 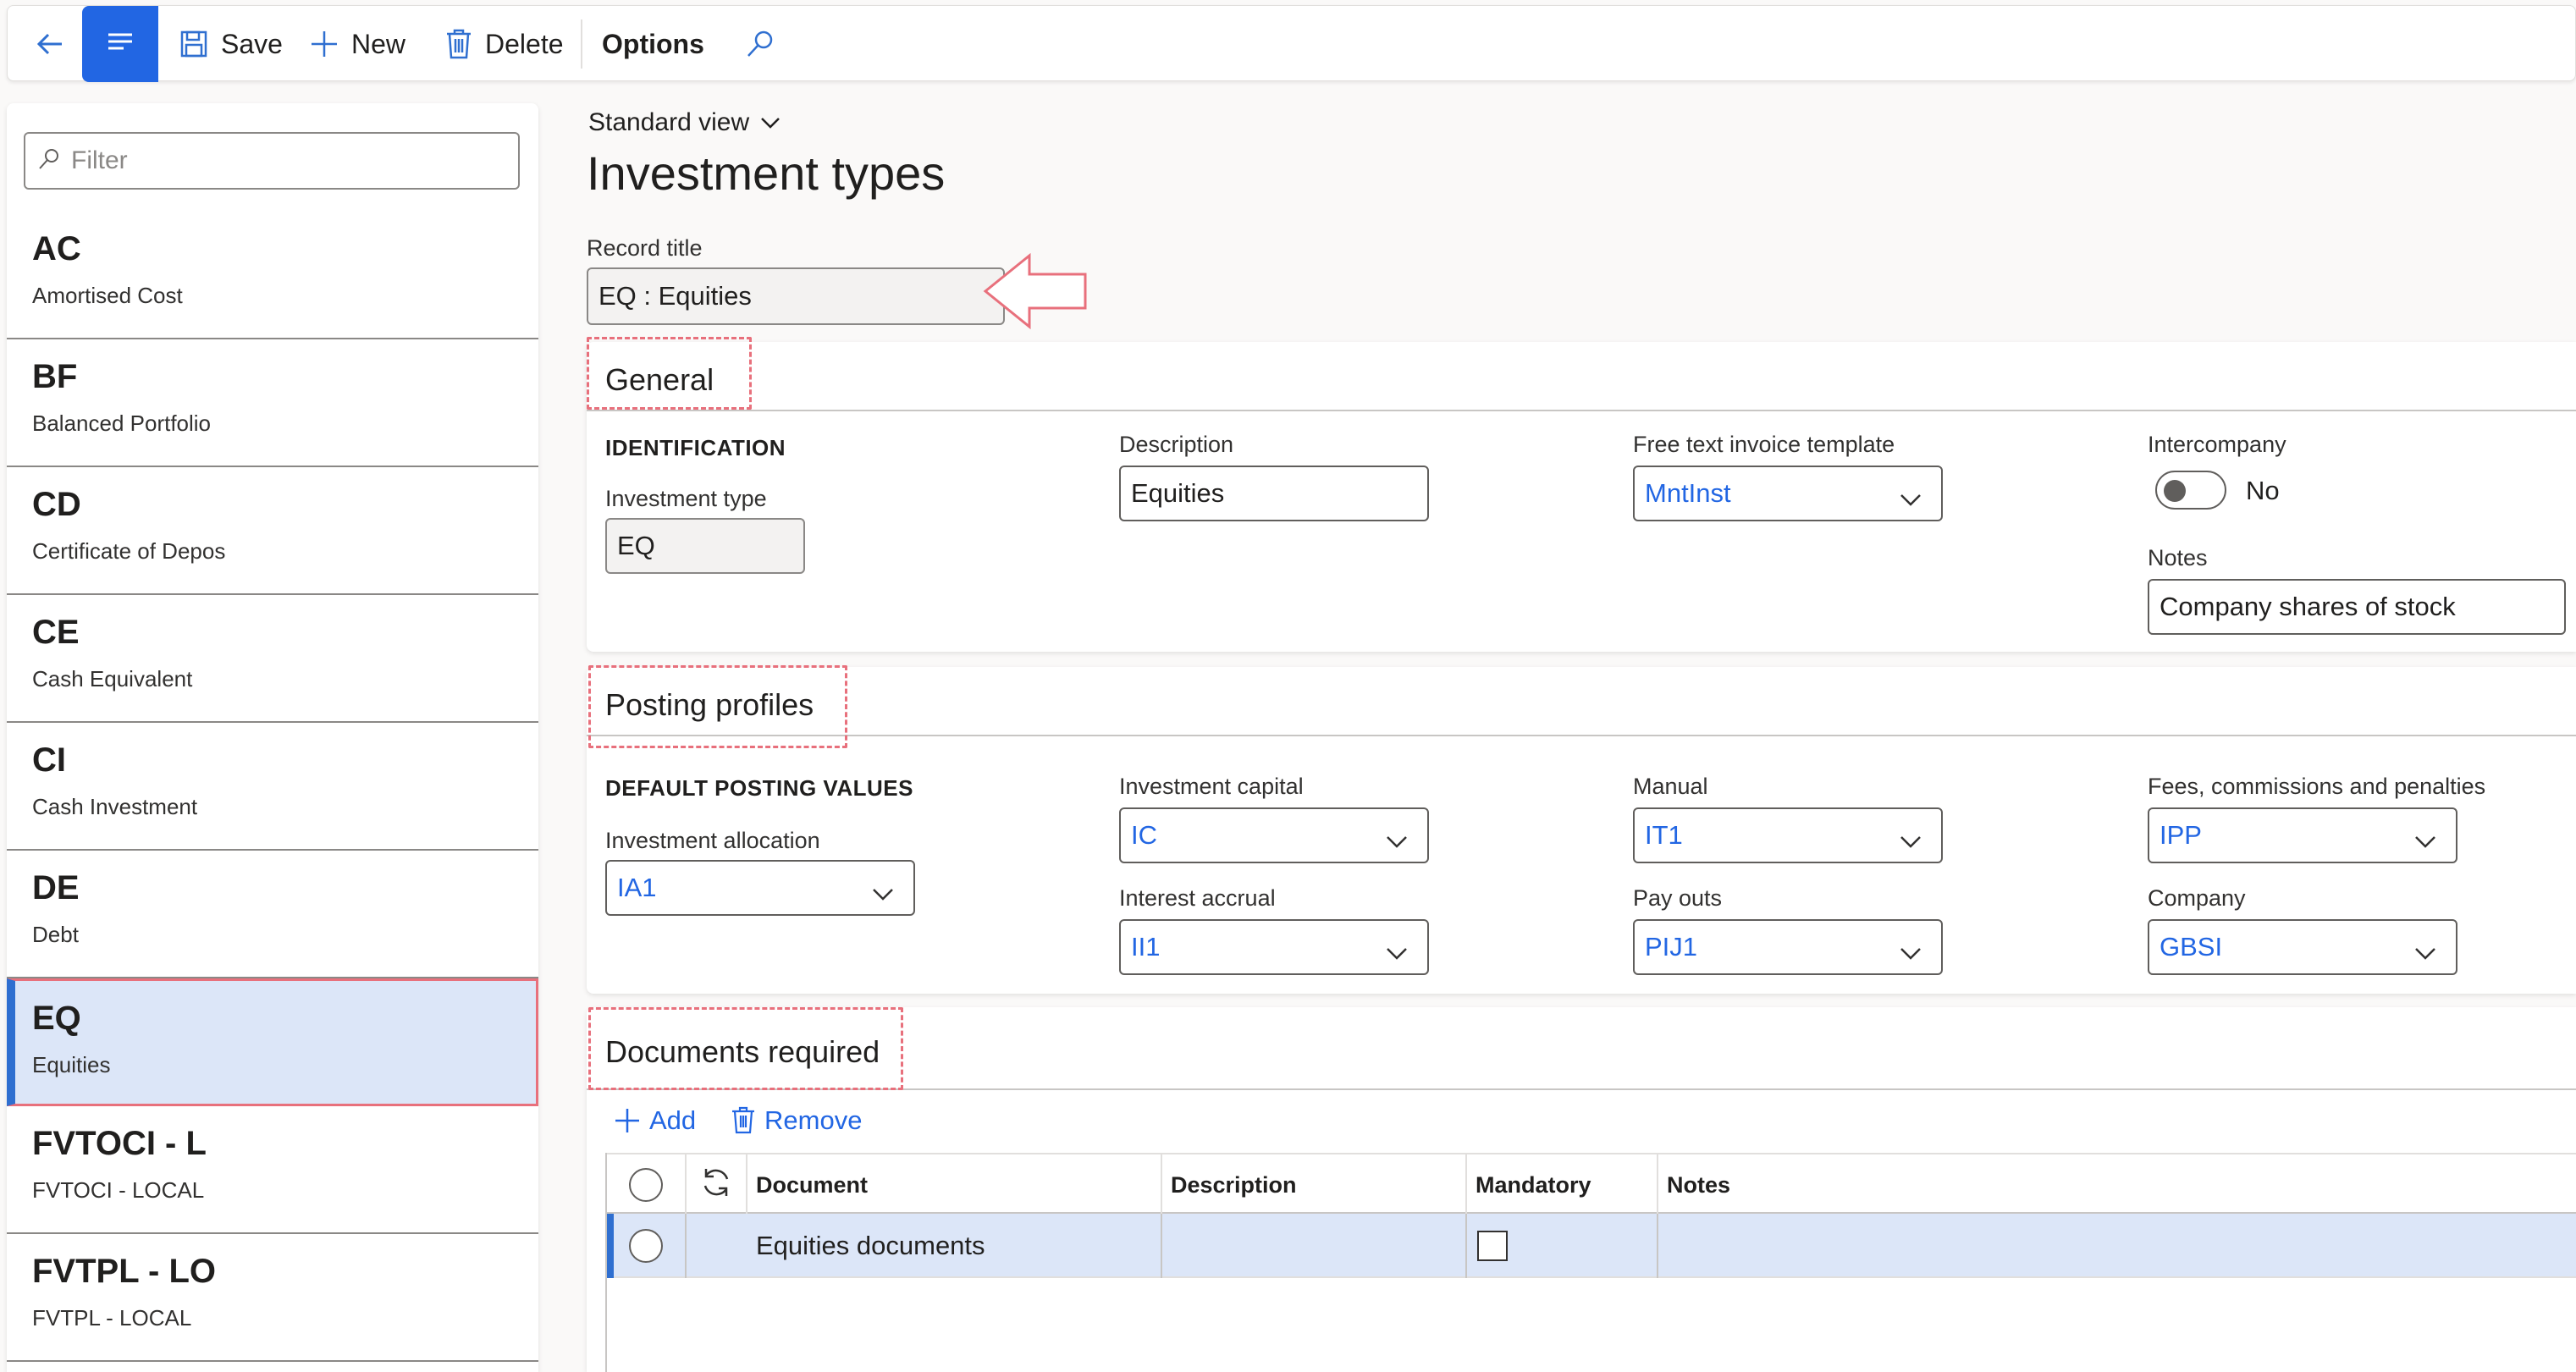 What do you see at coordinates (582, 44) in the screenshot?
I see `toolbar-divider` at bounding box center [582, 44].